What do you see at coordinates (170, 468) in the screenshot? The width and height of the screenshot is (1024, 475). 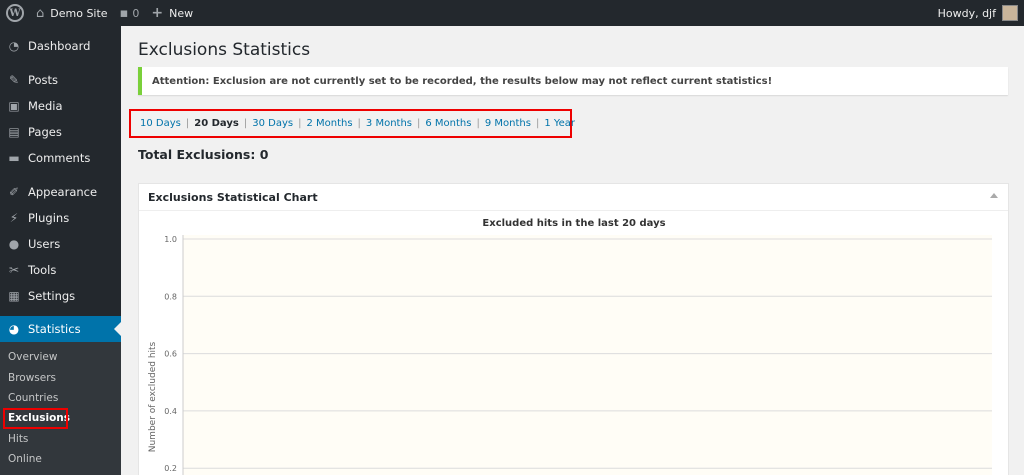 I see `y-tick-label: 0.2` at bounding box center [170, 468].